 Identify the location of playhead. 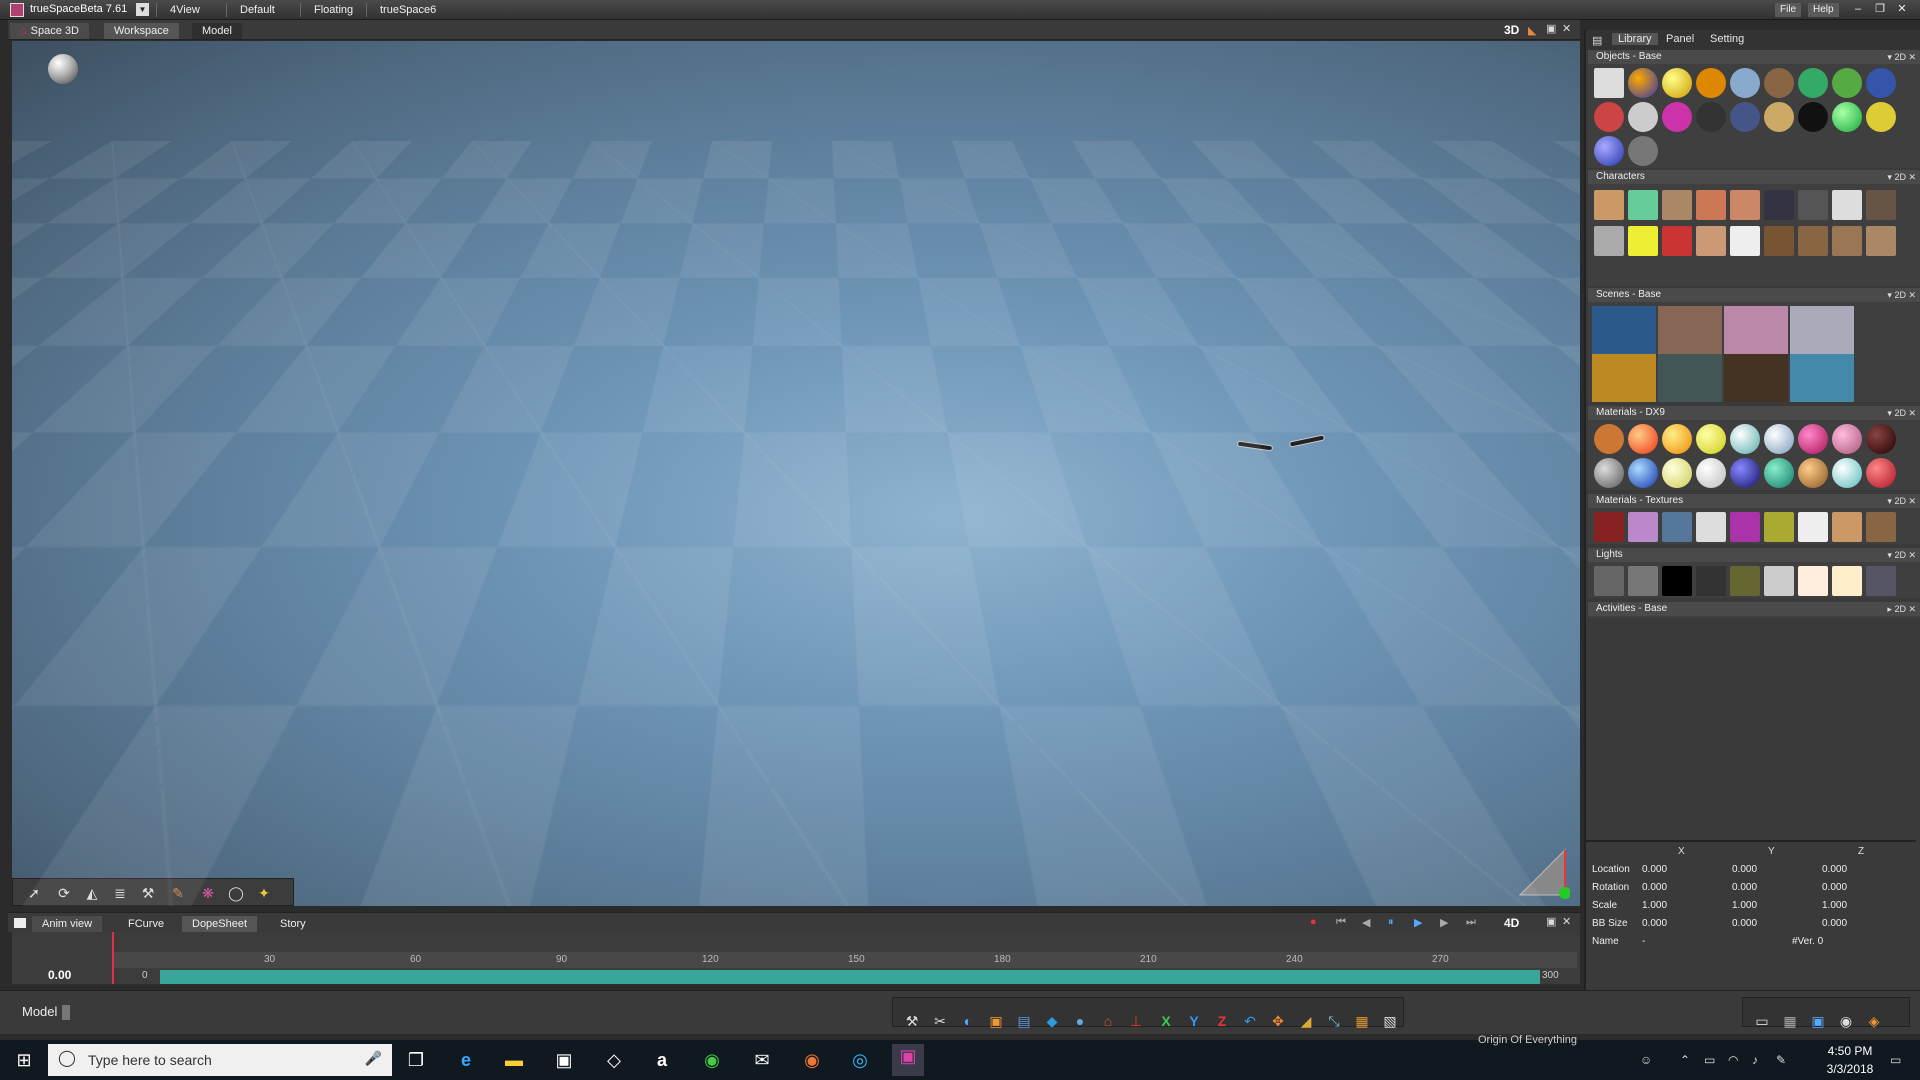
(113, 958).